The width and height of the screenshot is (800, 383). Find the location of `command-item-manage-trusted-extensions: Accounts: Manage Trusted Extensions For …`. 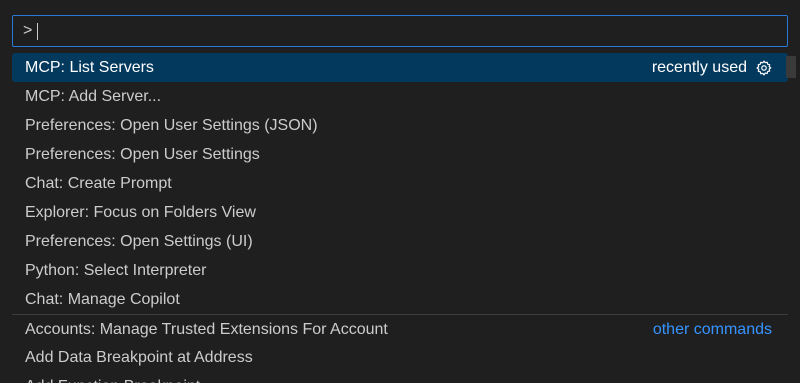

command-item-manage-trusted-extensions: Accounts: Manage Trusted Extensions For … is located at coordinates (400, 328).